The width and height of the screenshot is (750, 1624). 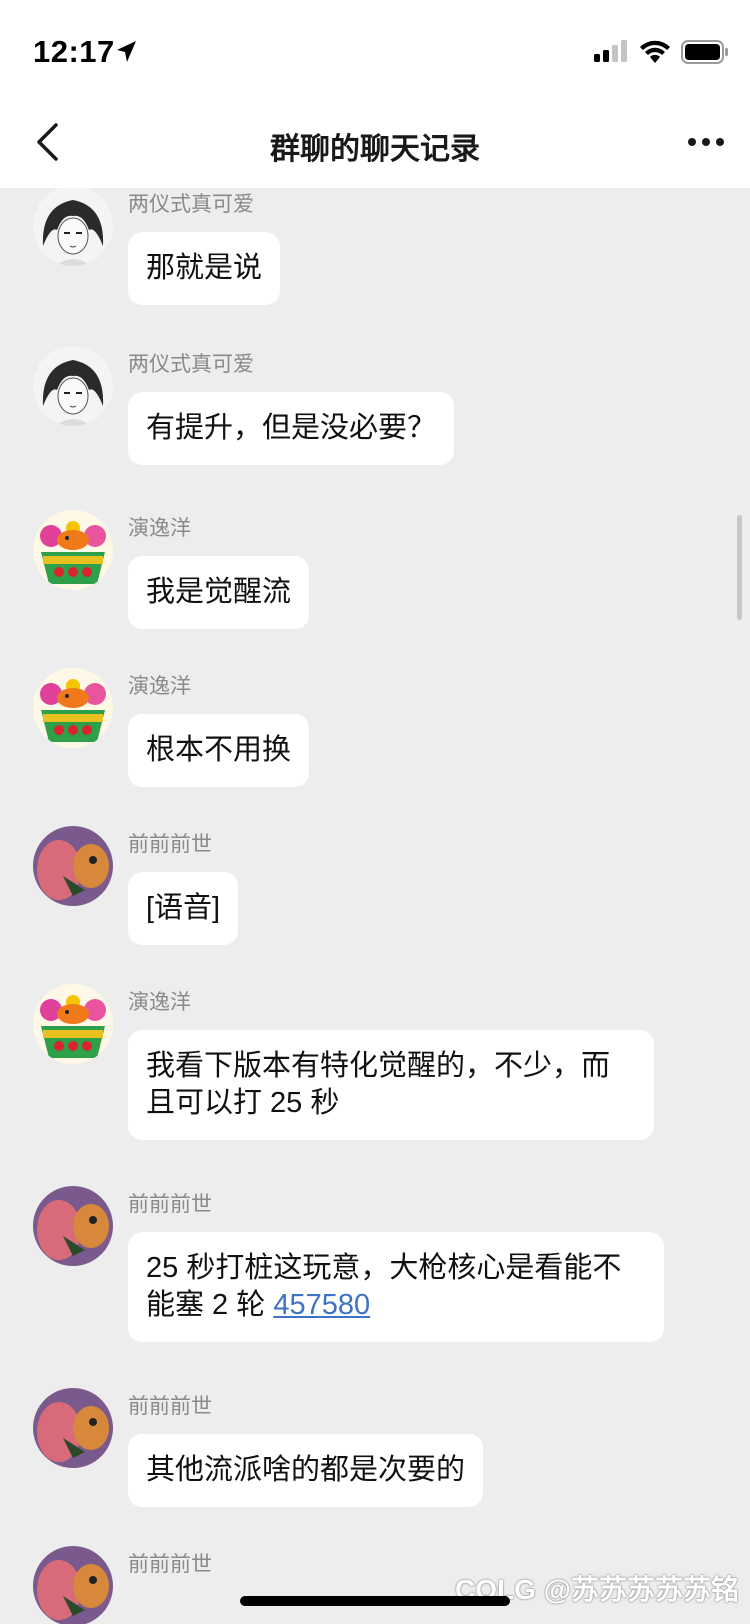 I want to click on status-bar: 12:17, so click(x=375, y=48).